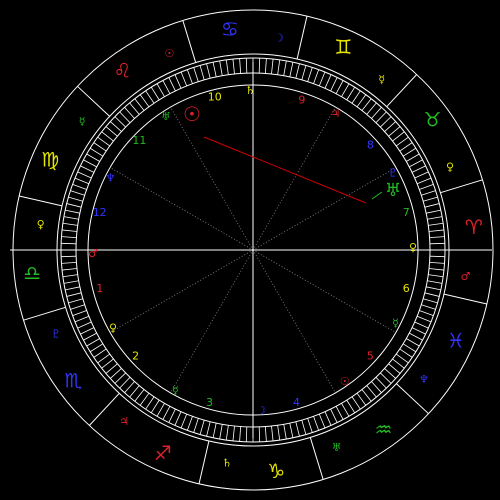 The height and width of the screenshot is (500, 500). What do you see at coordinates (377, 195) in the screenshot?
I see `aspect-line-tail` at bounding box center [377, 195].